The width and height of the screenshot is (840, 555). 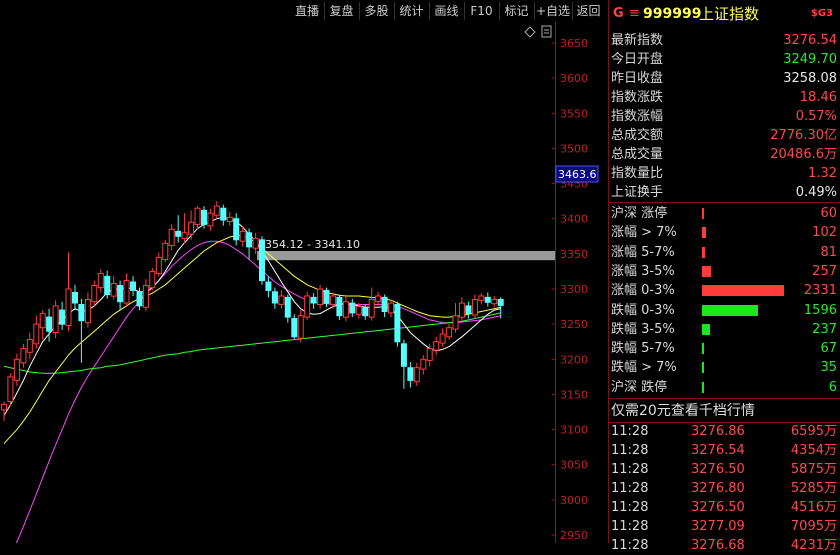 What do you see at coordinates (724, 290) in the screenshot?
I see `breadth-row: 涨幅 0-3% 2331` at bounding box center [724, 290].